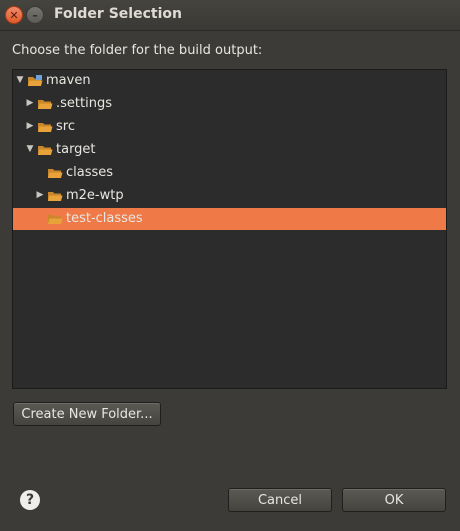 This screenshot has height=531, width=460. Describe the element at coordinates (84, 103) in the screenshot. I see `tree-item-label: .settings` at that location.